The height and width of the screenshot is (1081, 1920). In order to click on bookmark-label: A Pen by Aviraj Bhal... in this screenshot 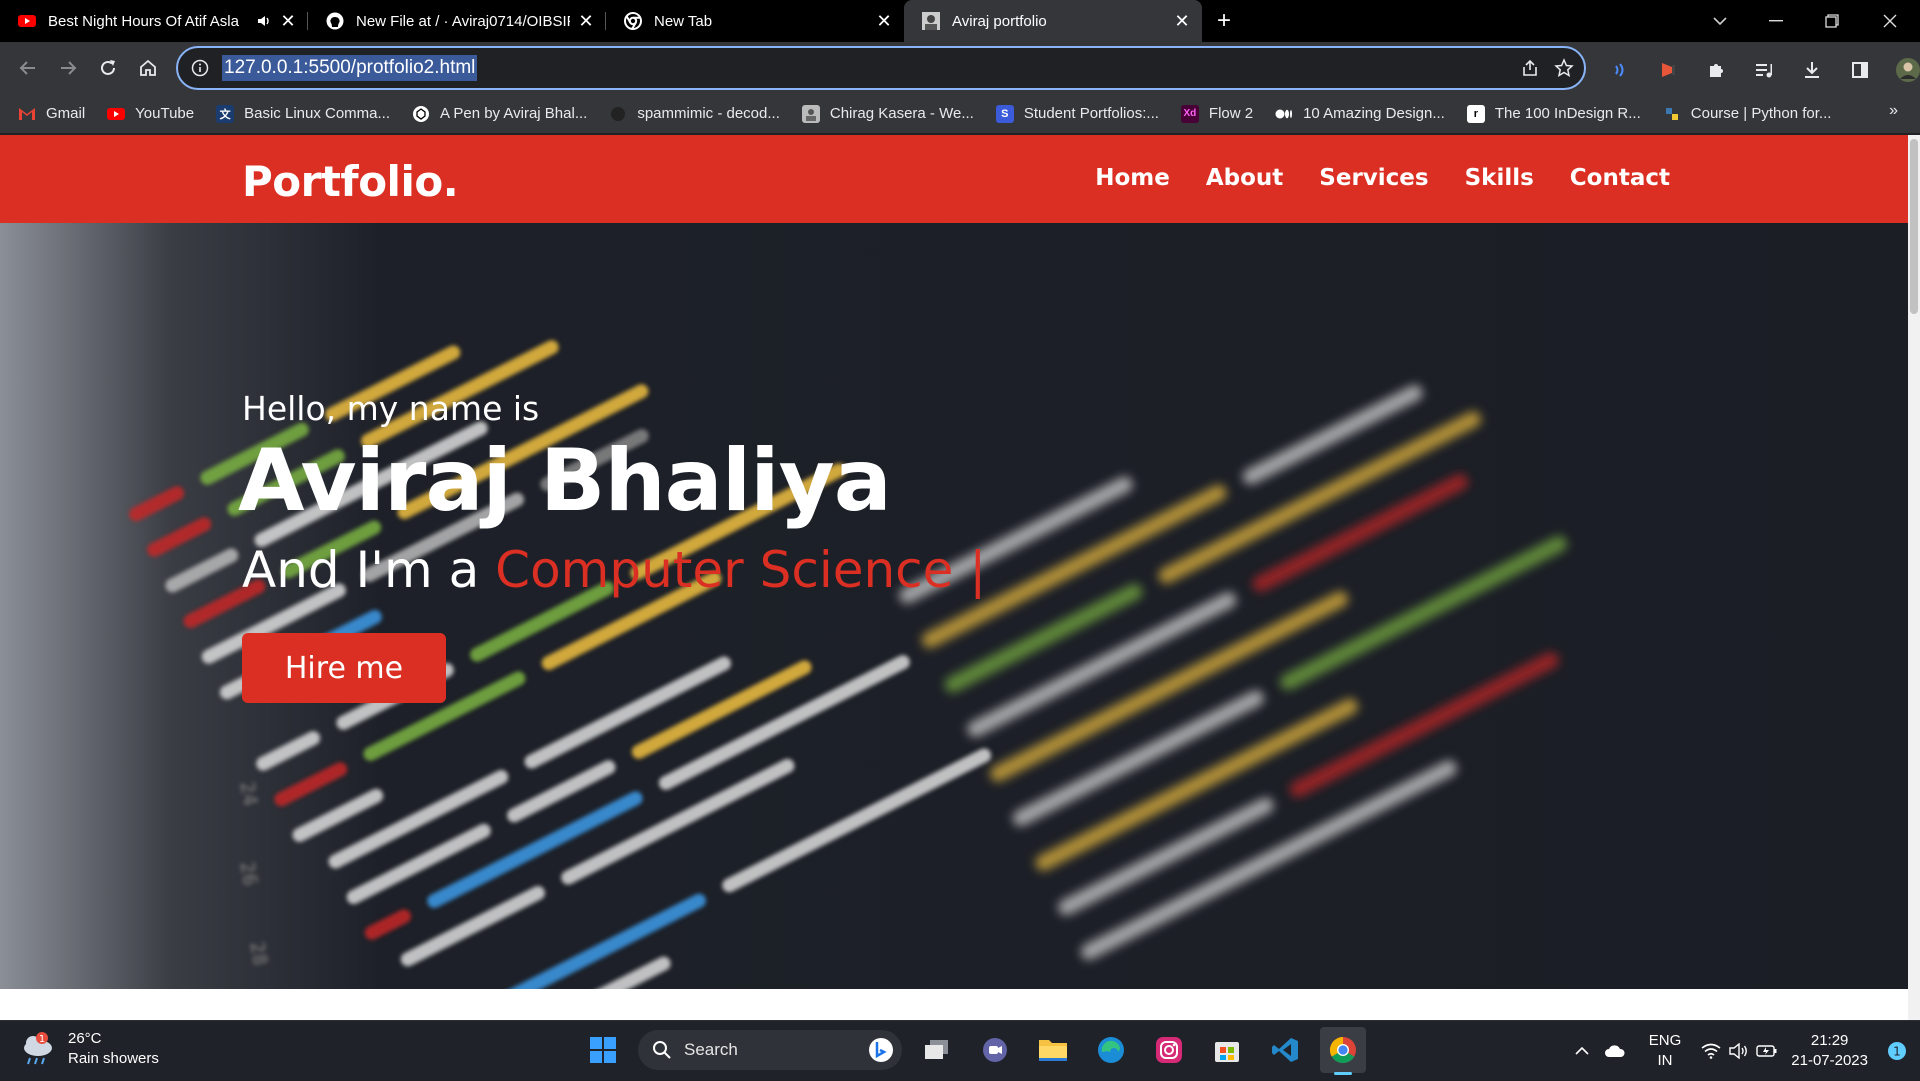, I will do `click(514, 113)`.